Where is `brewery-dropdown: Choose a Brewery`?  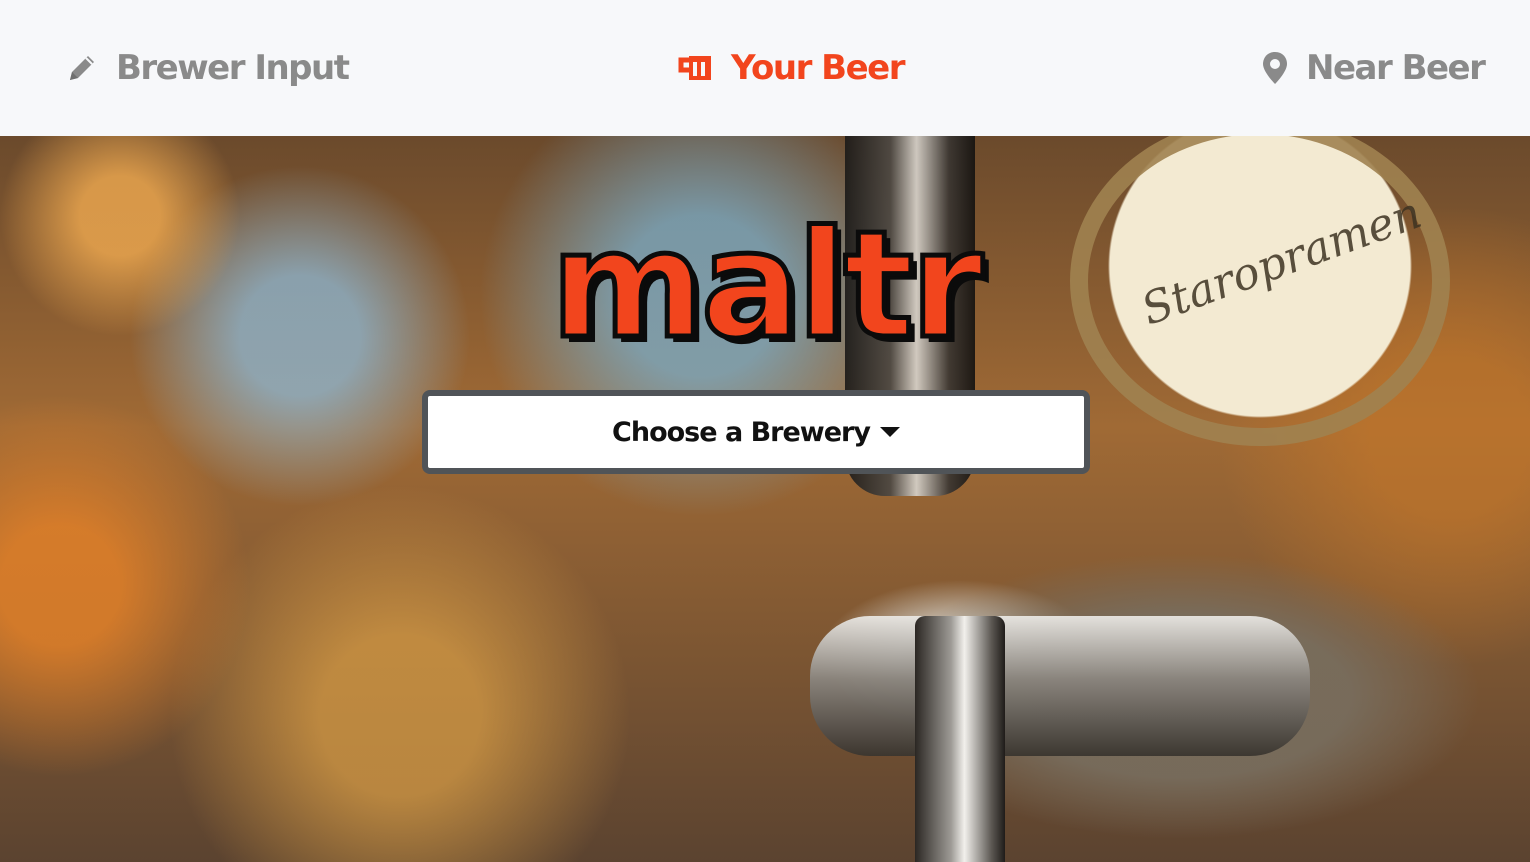 brewery-dropdown: Choose a Brewery is located at coordinates (756, 432).